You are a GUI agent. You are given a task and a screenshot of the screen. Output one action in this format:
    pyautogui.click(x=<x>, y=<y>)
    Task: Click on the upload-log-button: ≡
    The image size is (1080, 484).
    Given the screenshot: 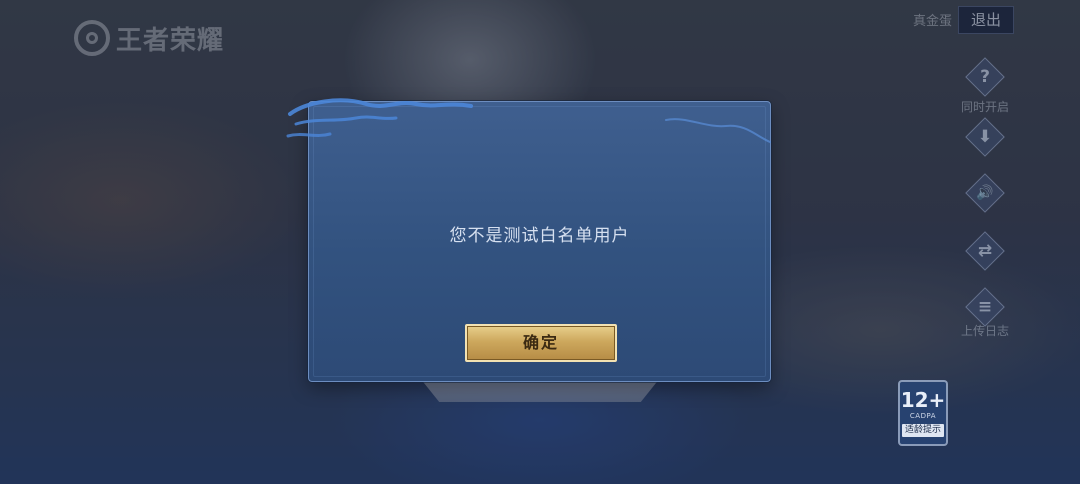 What is the action you would take?
    pyautogui.click(x=985, y=307)
    